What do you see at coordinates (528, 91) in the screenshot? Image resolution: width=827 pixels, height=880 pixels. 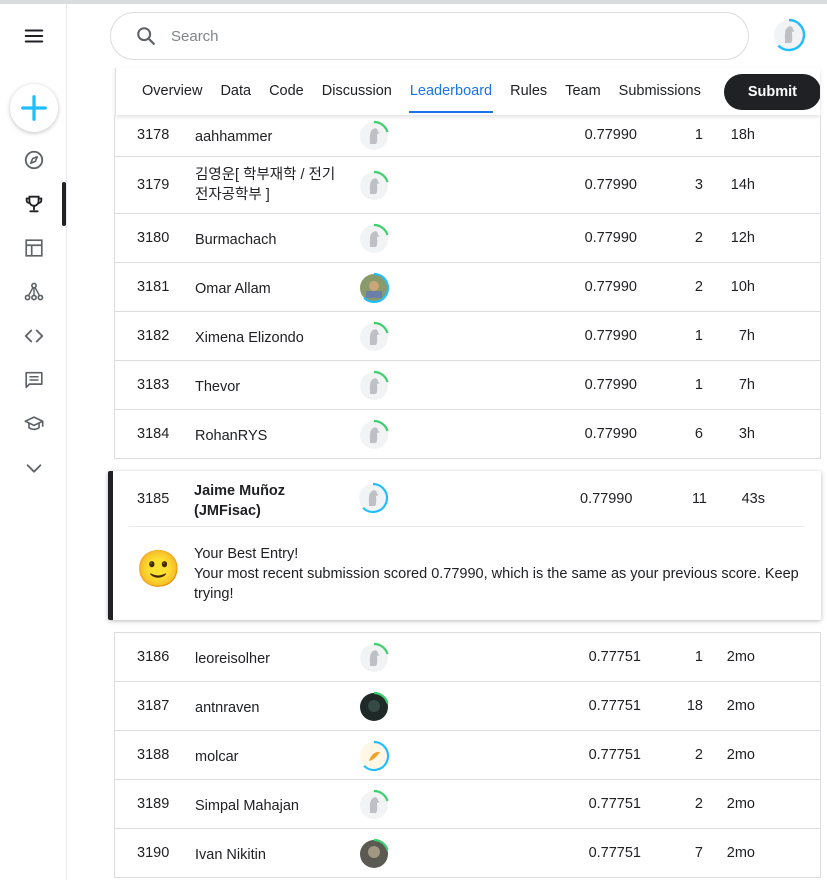 I see `tab-rules: Rules` at bounding box center [528, 91].